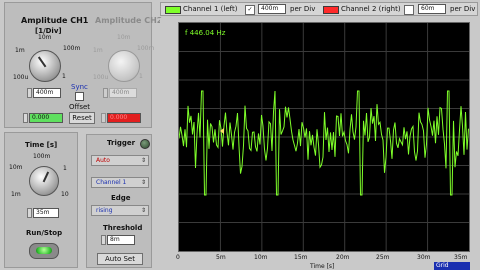 Image resolution: width=480 pixels, height=270 pixels. I want to click on ch2-value-field: 400m, so click(123, 93).